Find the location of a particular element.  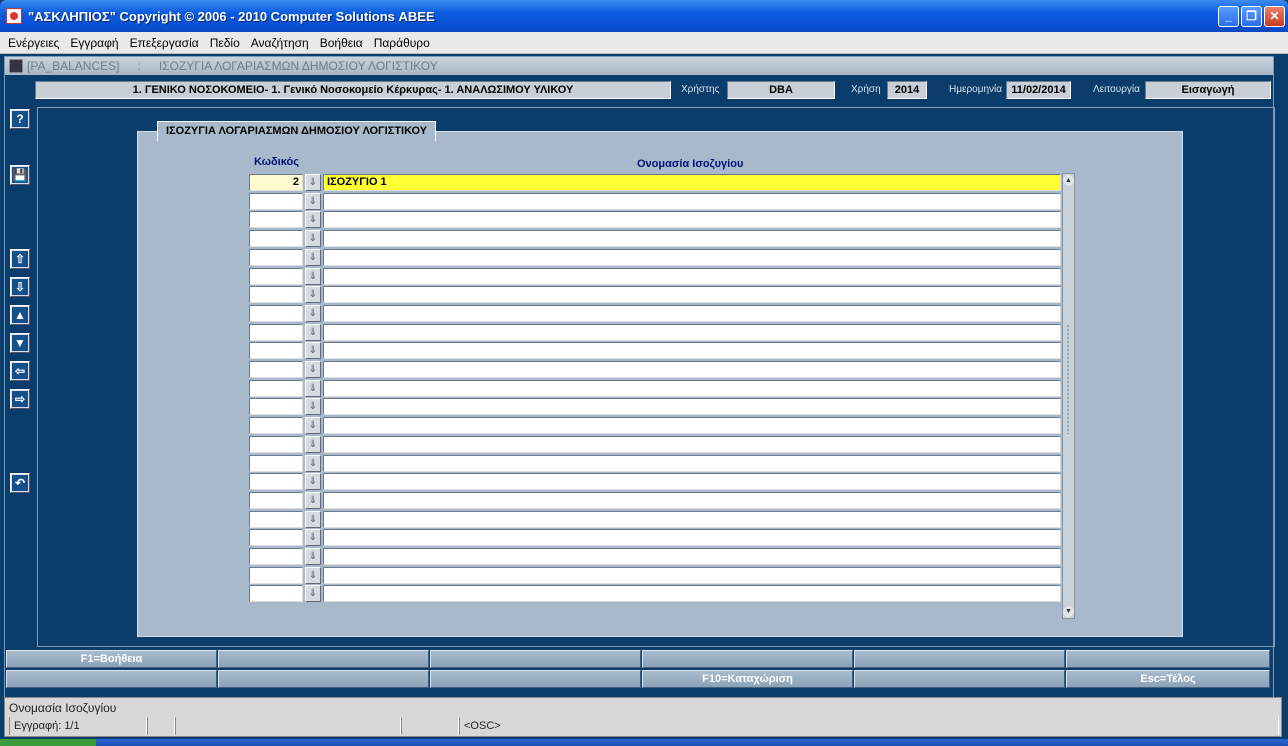

restore-button: ❐ is located at coordinates (1251, 16).